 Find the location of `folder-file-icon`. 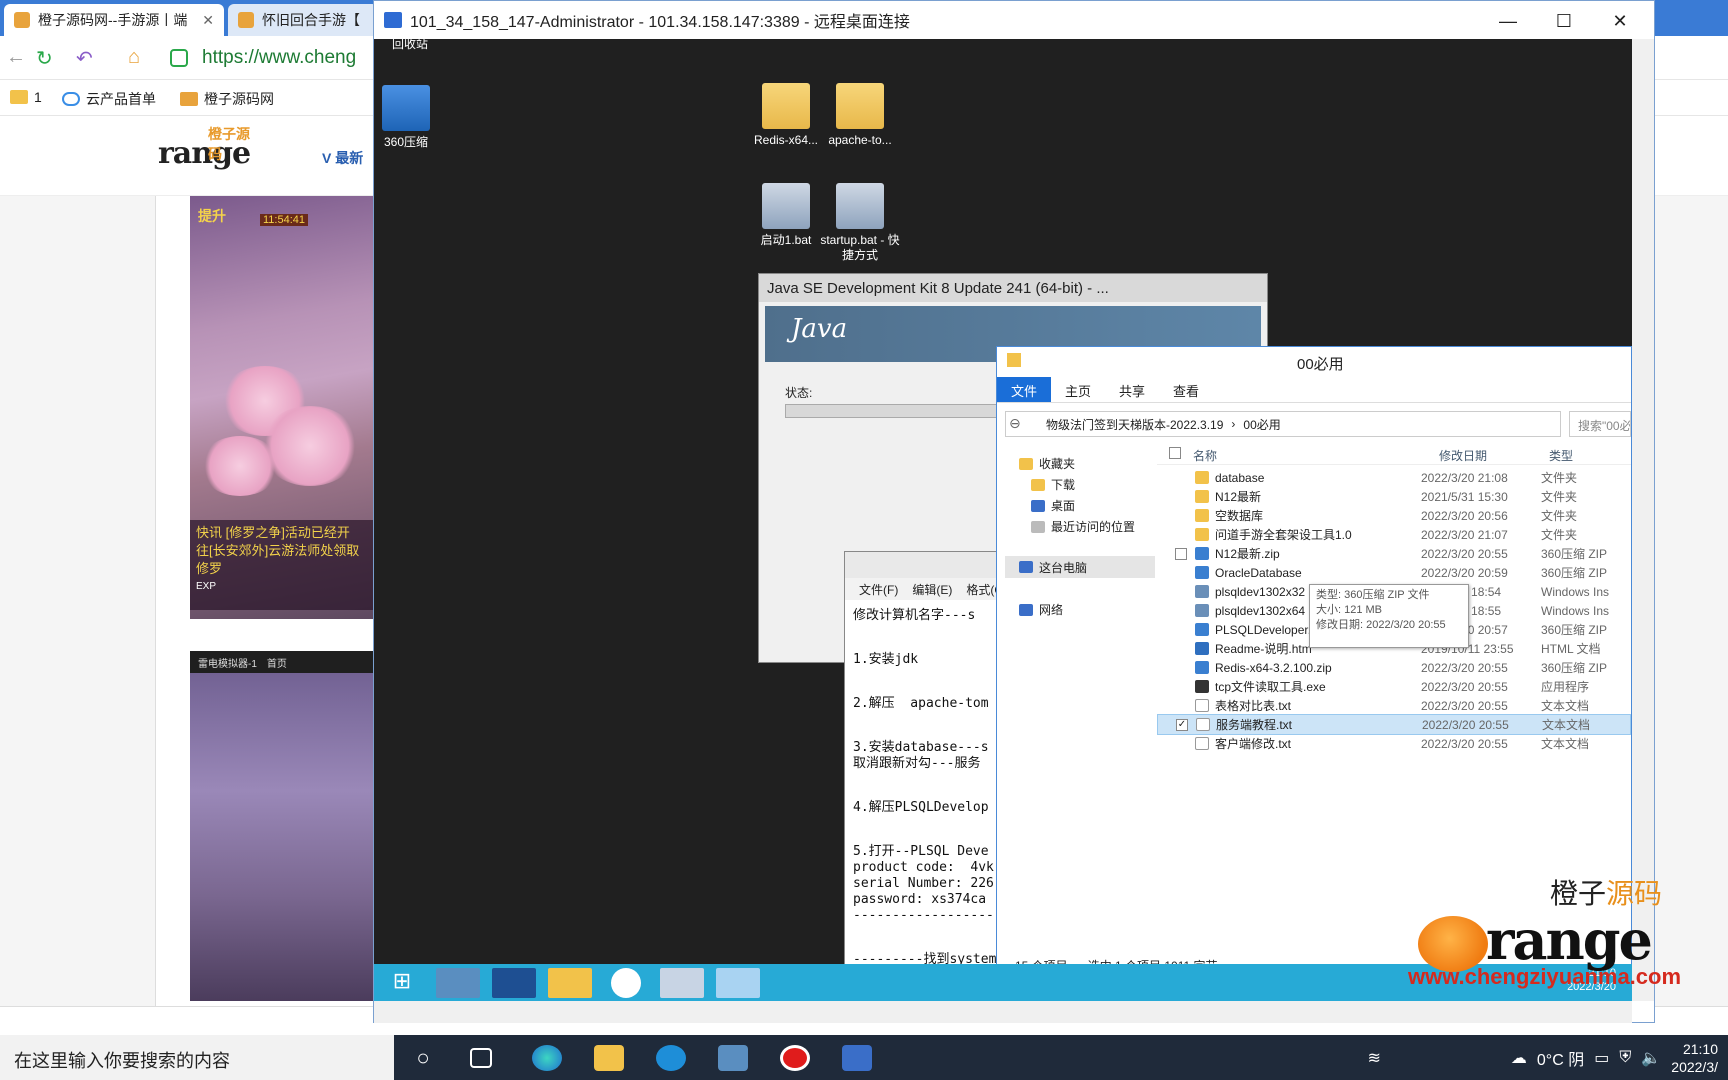

folder-file-icon is located at coordinates (1202, 496).